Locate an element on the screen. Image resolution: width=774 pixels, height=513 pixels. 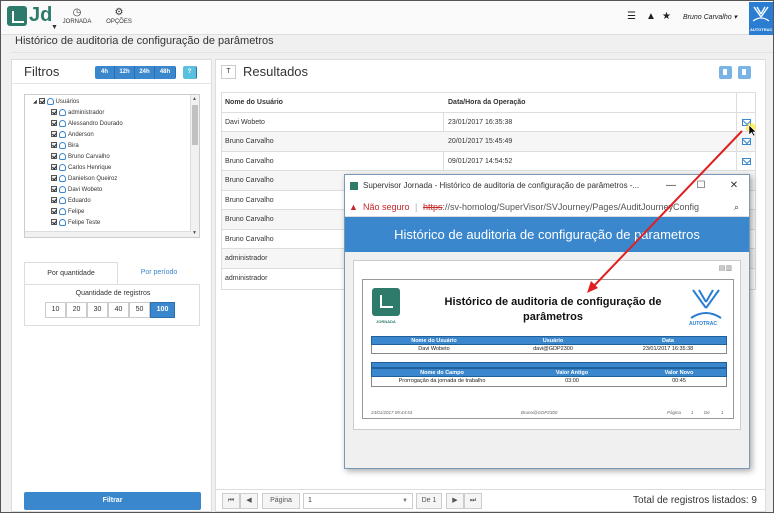
col-user-header: Nome do Usuário is located at coordinates (254, 102).